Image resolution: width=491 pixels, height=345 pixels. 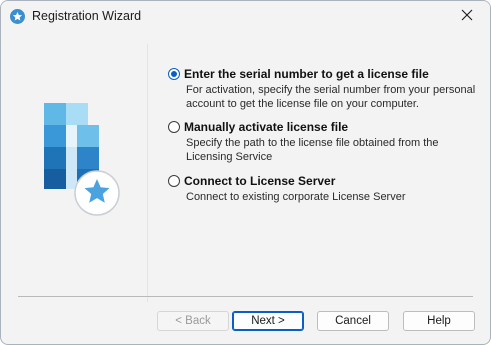 I want to click on close-button, so click(x=467, y=16).